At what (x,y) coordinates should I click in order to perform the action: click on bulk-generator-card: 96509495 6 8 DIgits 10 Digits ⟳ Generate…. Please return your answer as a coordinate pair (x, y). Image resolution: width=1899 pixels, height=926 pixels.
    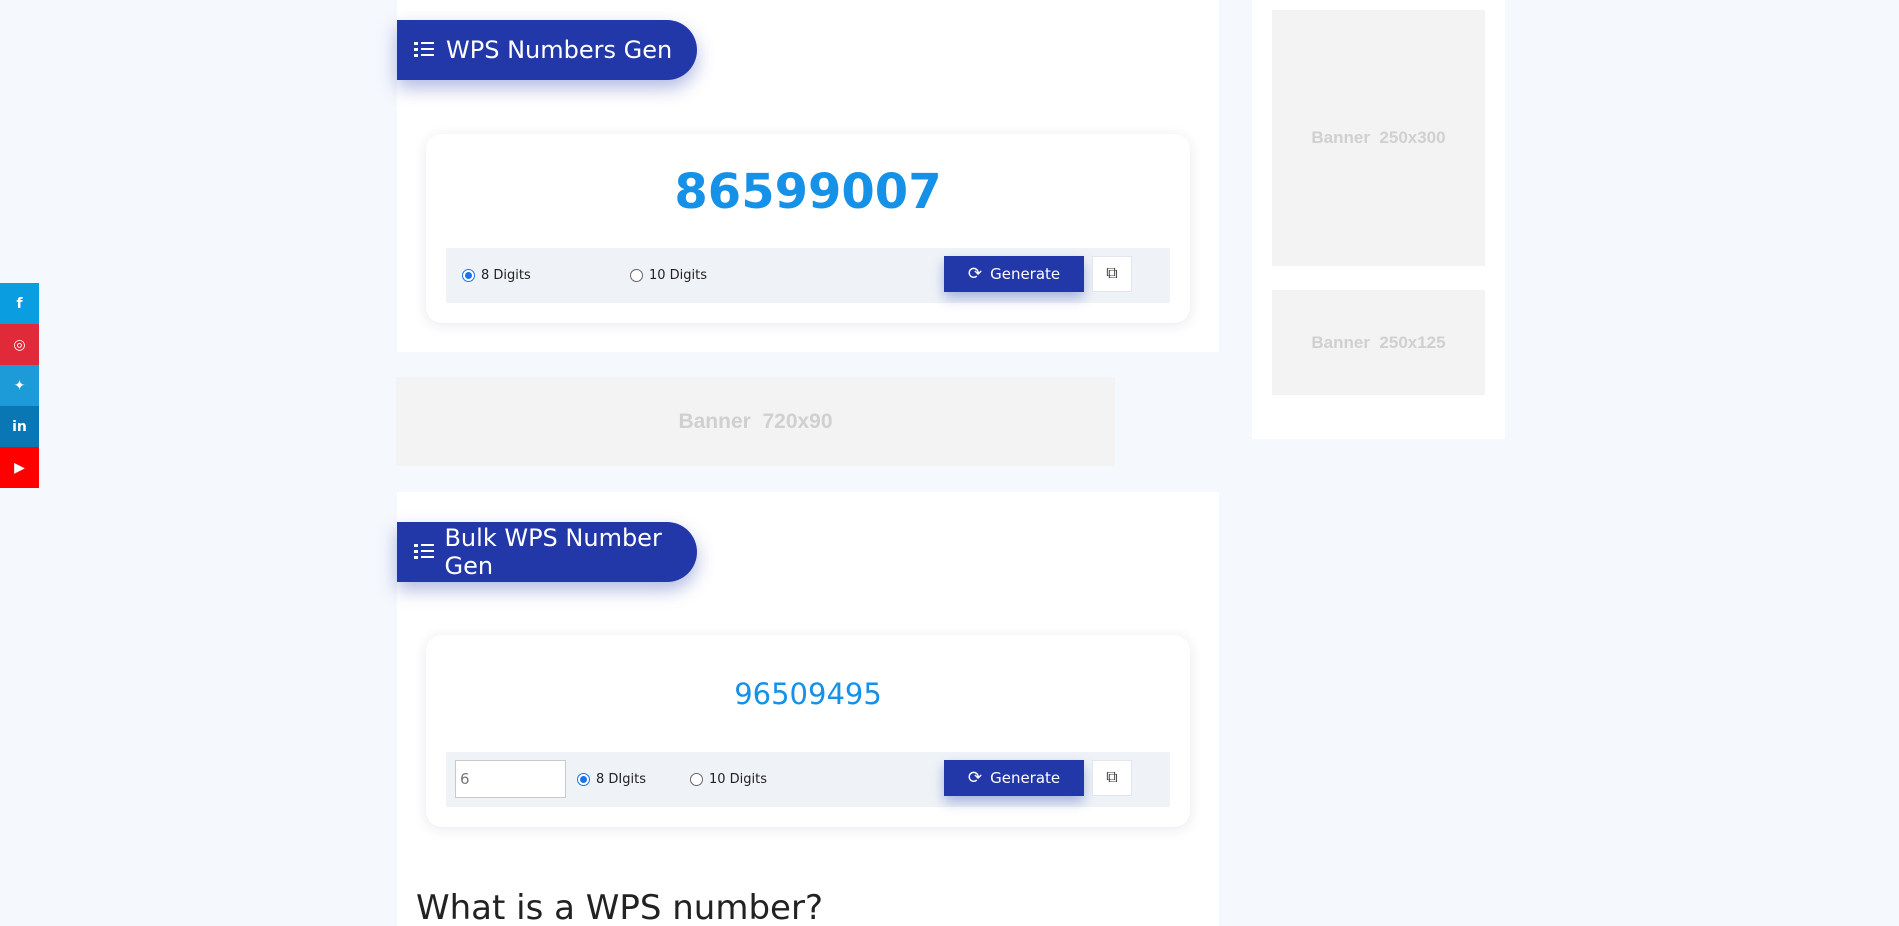
    Looking at the image, I should click on (808, 731).